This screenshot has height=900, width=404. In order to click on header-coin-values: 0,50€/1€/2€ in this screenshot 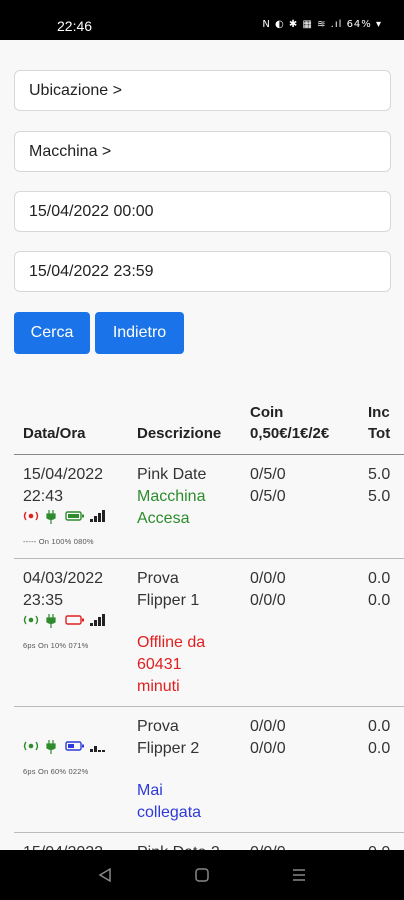, I will do `click(290, 433)`.